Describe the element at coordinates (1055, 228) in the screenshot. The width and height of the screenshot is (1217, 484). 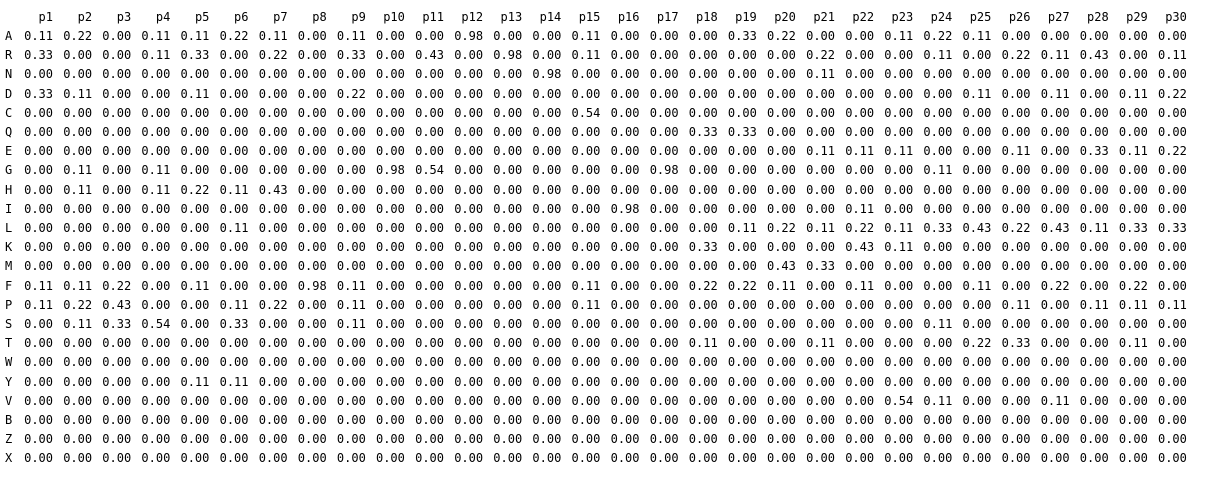
I see `matrix-cell: 0.43` at that location.